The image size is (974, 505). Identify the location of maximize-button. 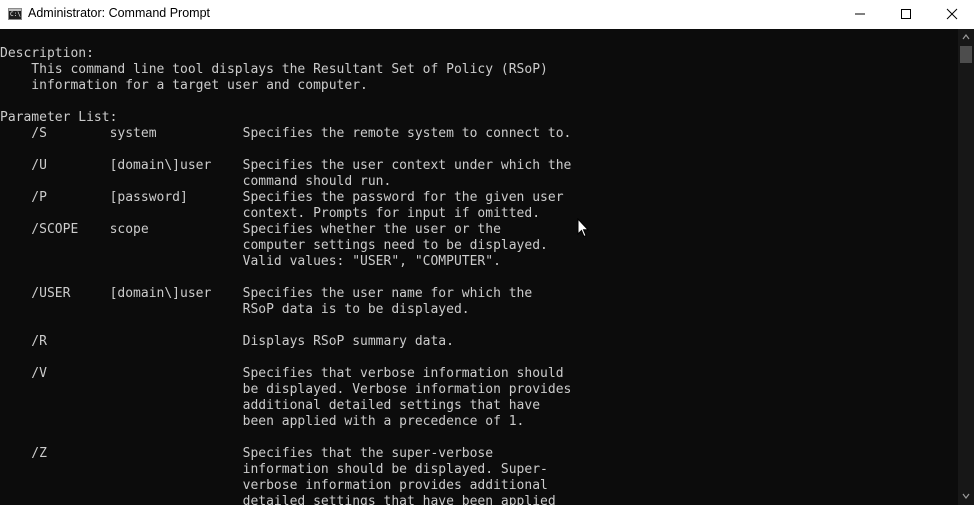
(906, 14).